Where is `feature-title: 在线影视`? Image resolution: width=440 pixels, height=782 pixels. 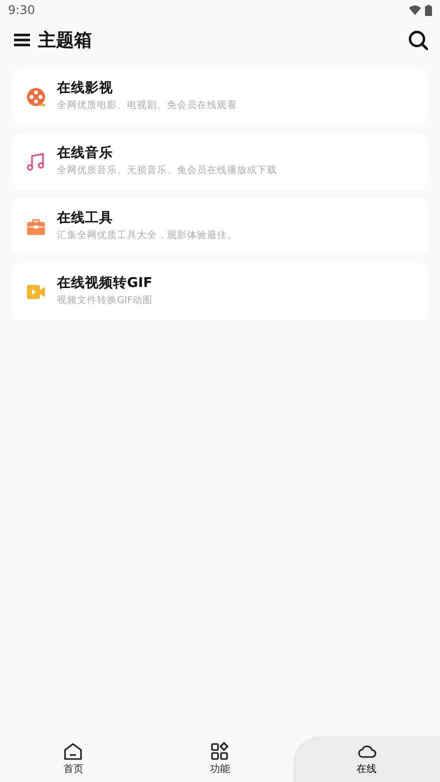
feature-title: 在线影视 is located at coordinates (85, 88).